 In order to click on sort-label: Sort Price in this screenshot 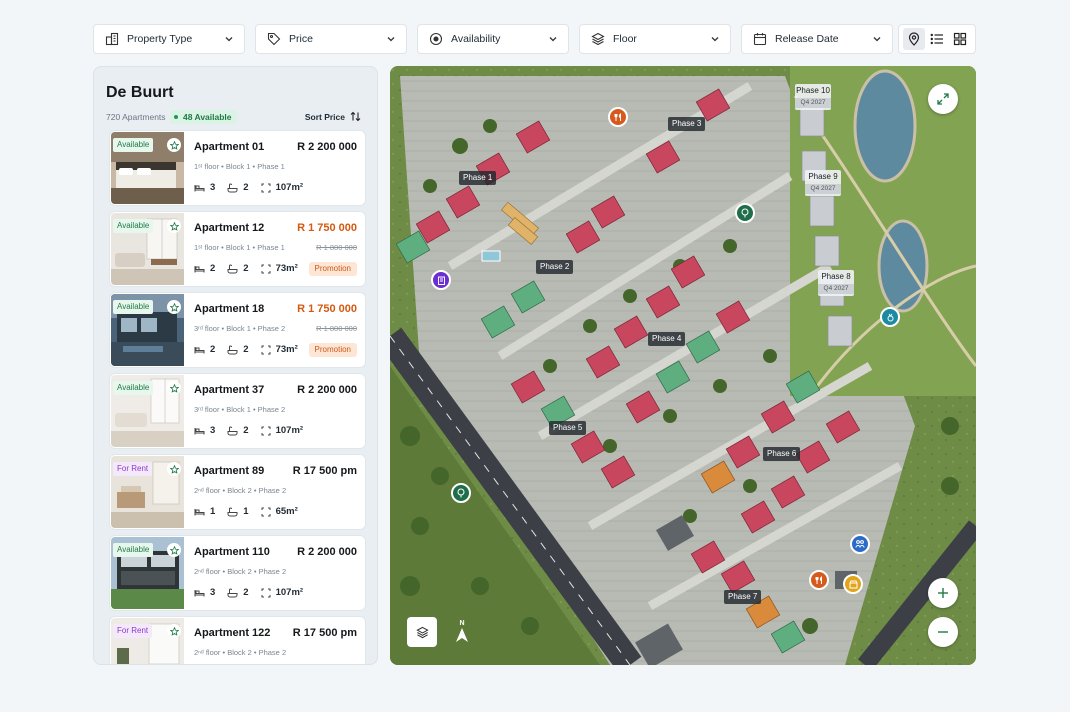, I will do `click(324, 116)`.